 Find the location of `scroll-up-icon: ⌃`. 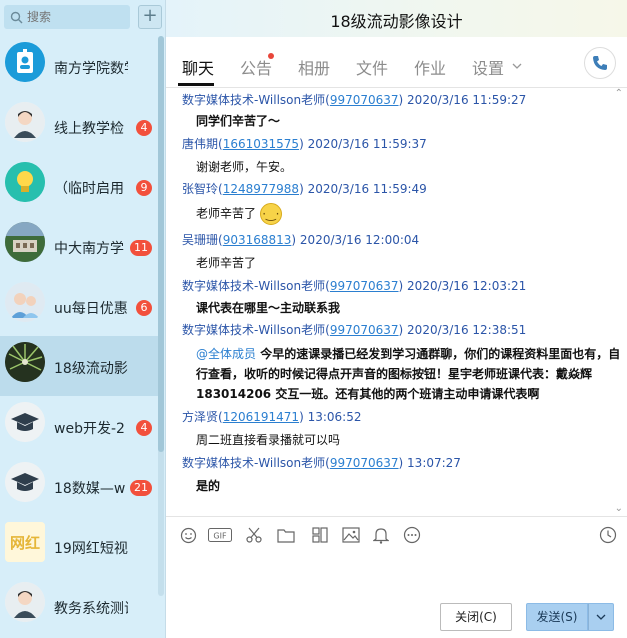

scroll-up-icon: ⌃ is located at coordinates (619, 93).